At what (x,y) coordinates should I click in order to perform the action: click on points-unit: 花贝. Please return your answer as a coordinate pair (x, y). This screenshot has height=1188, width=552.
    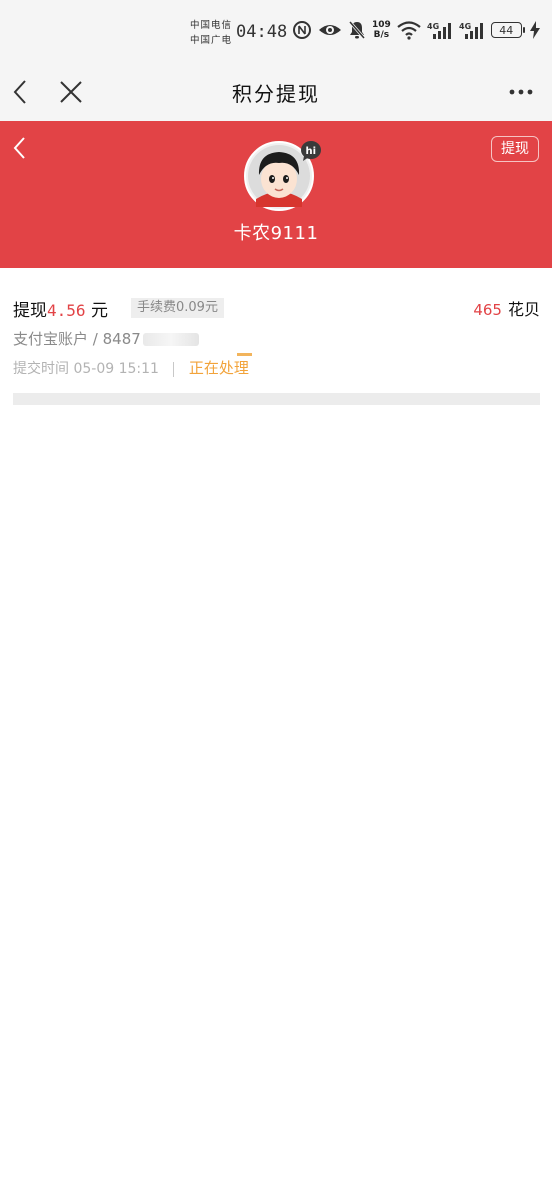
    Looking at the image, I should click on (523, 309).